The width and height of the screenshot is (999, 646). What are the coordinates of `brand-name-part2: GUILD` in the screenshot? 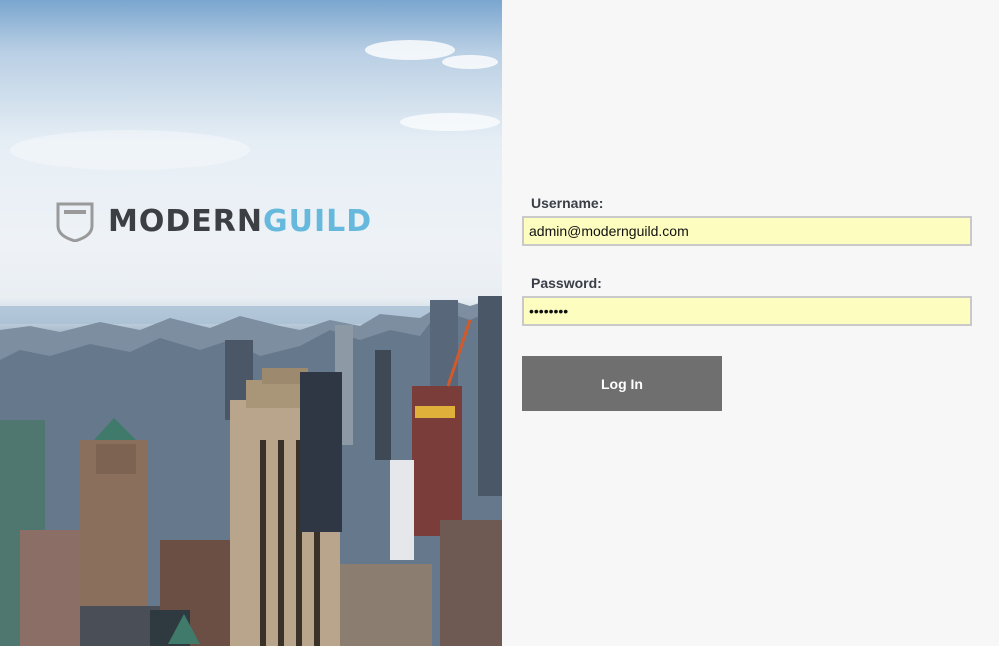 It's located at (317, 221).